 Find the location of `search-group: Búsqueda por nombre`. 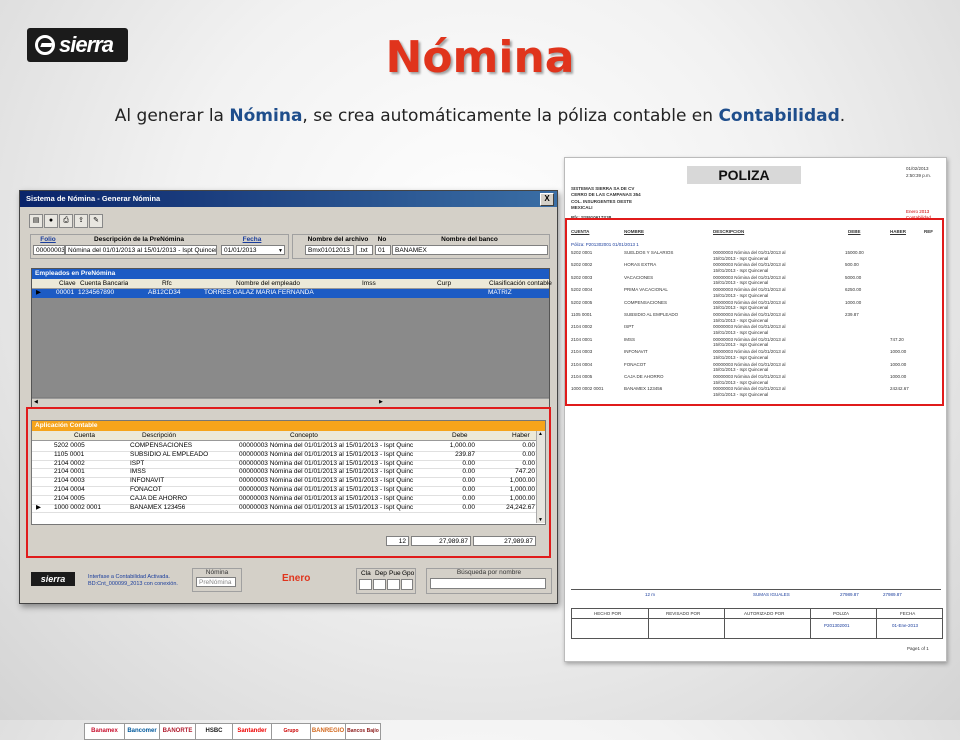

search-group: Búsqueda por nombre is located at coordinates (489, 581).